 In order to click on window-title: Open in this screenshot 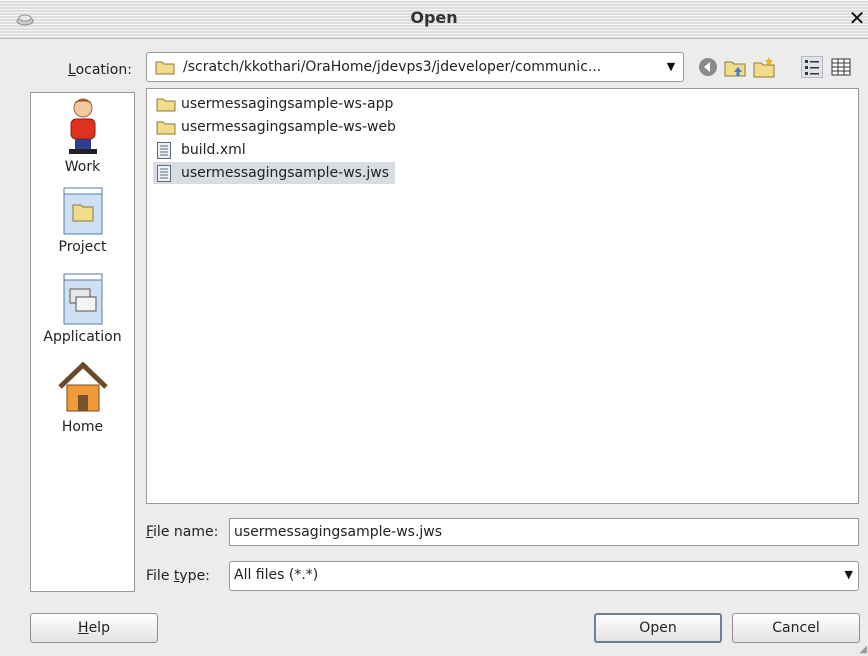, I will do `click(434, 17)`.